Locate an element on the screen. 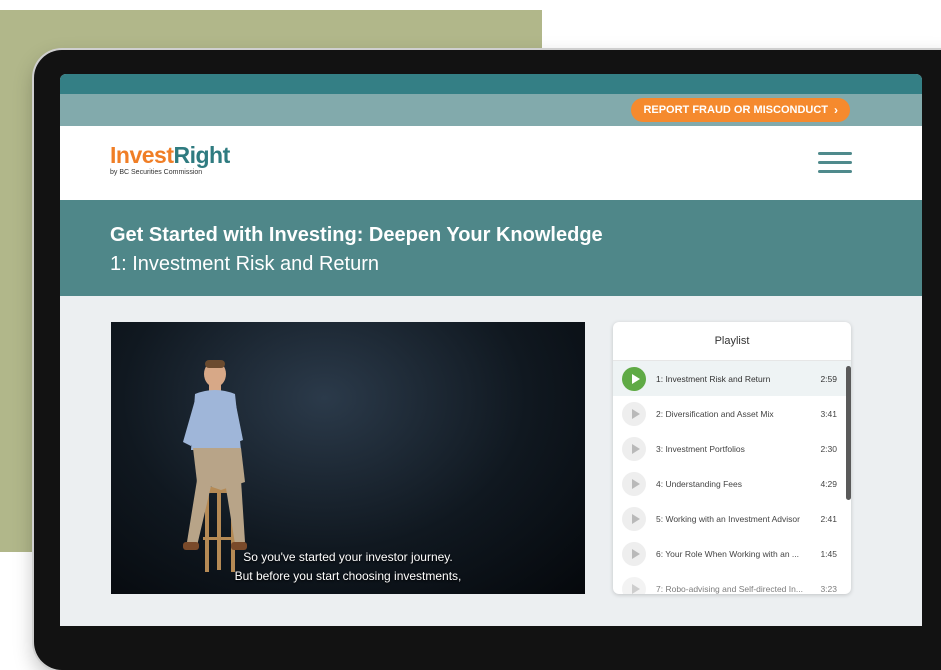  playlist-item-label: 5: Working with an Investment Advisor is located at coordinates (728, 518).